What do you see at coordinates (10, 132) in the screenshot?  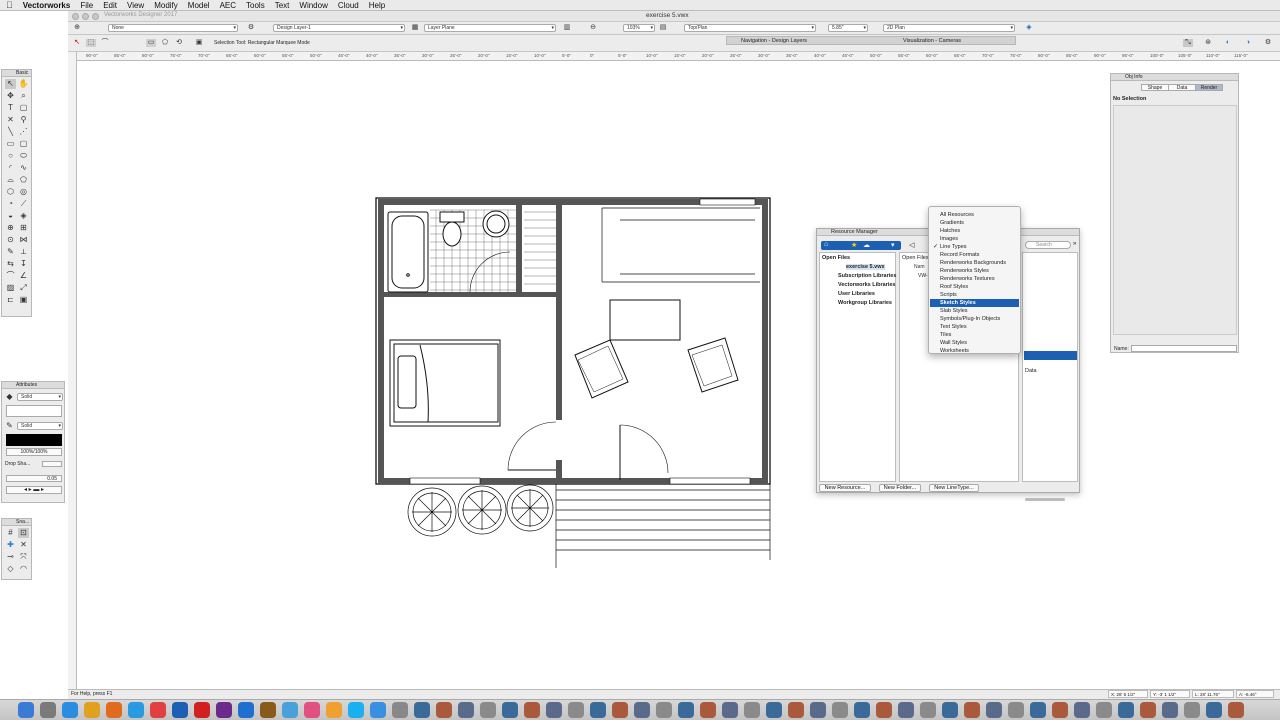 I see `line-tool-icon: ╲` at bounding box center [10, 132].